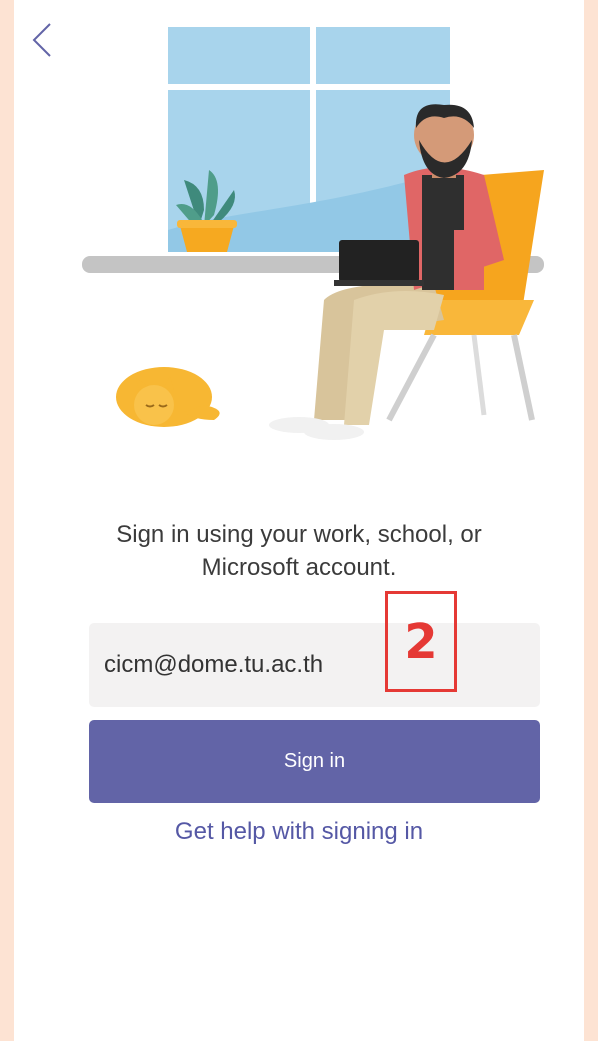  What do you see at coordinates (314, 761) in the screenshot?
I see `sign-in-button: Sign in` at bounding box center [314, 761].